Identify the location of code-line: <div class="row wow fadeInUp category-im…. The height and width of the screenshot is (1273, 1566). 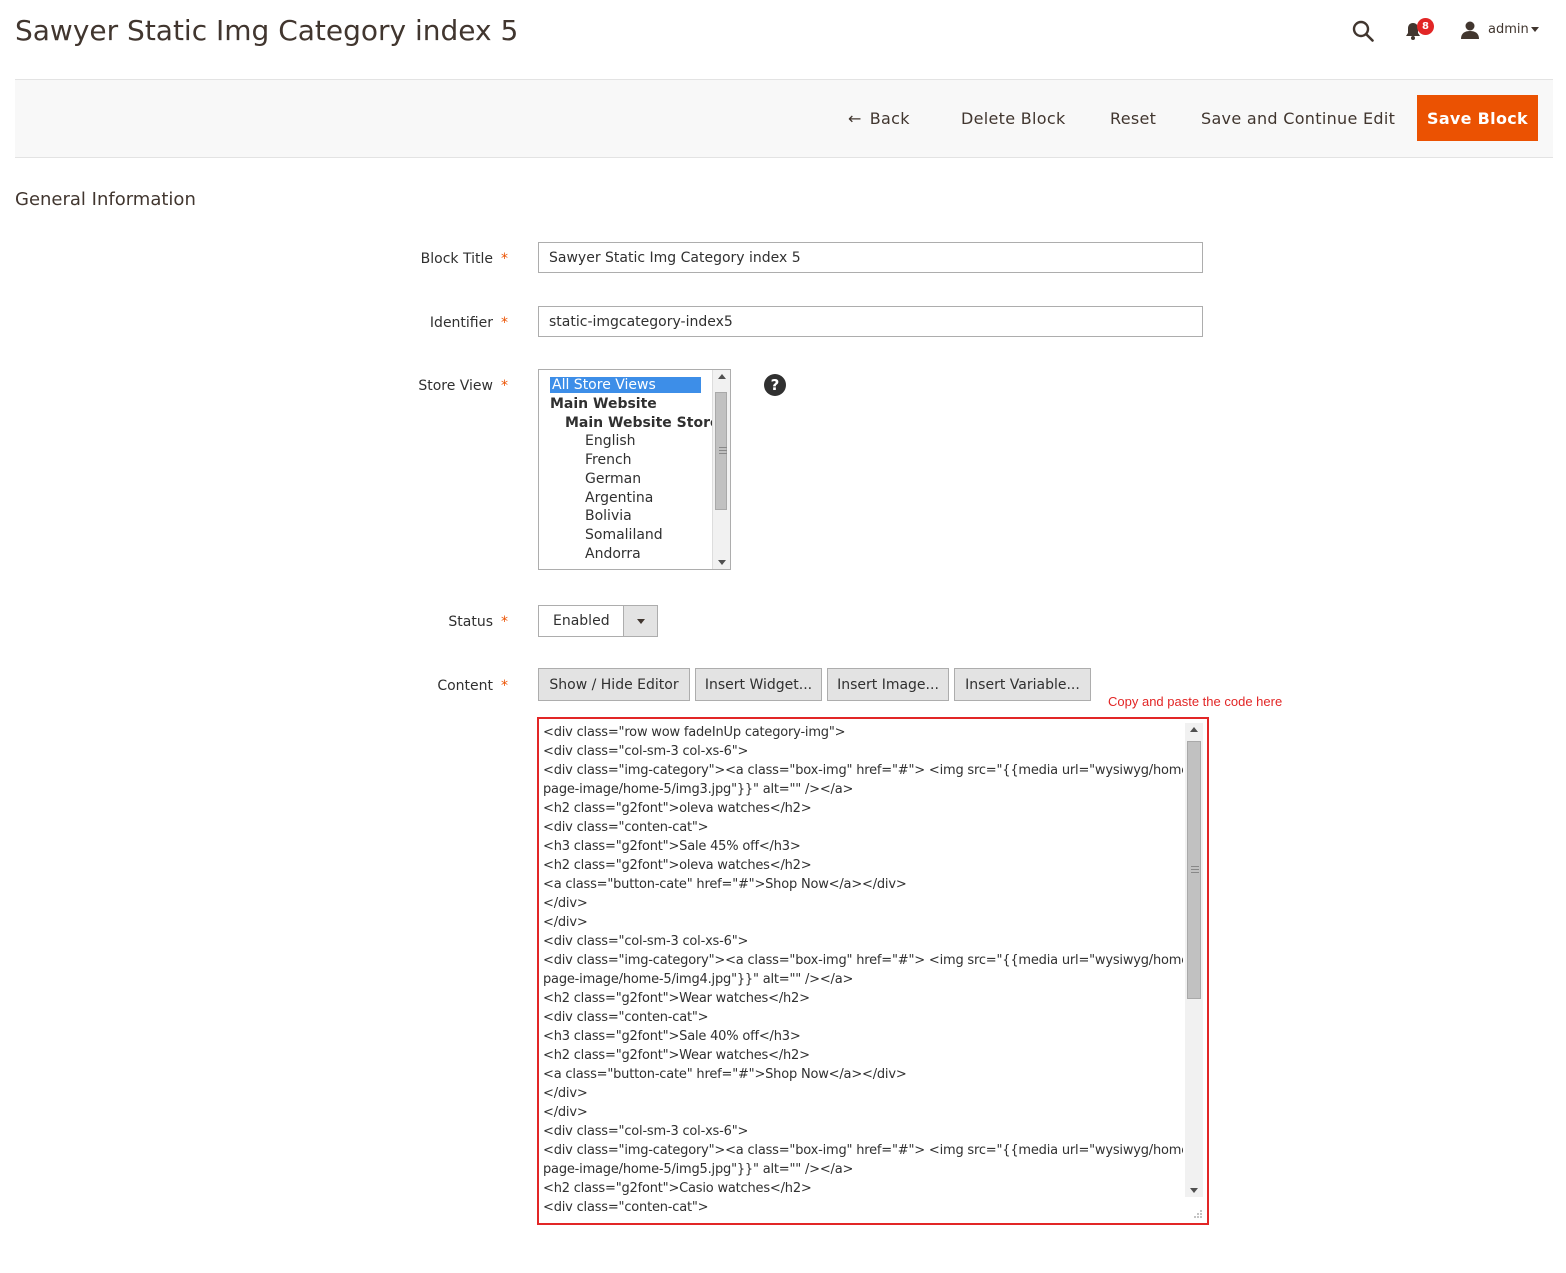
(694, 732).